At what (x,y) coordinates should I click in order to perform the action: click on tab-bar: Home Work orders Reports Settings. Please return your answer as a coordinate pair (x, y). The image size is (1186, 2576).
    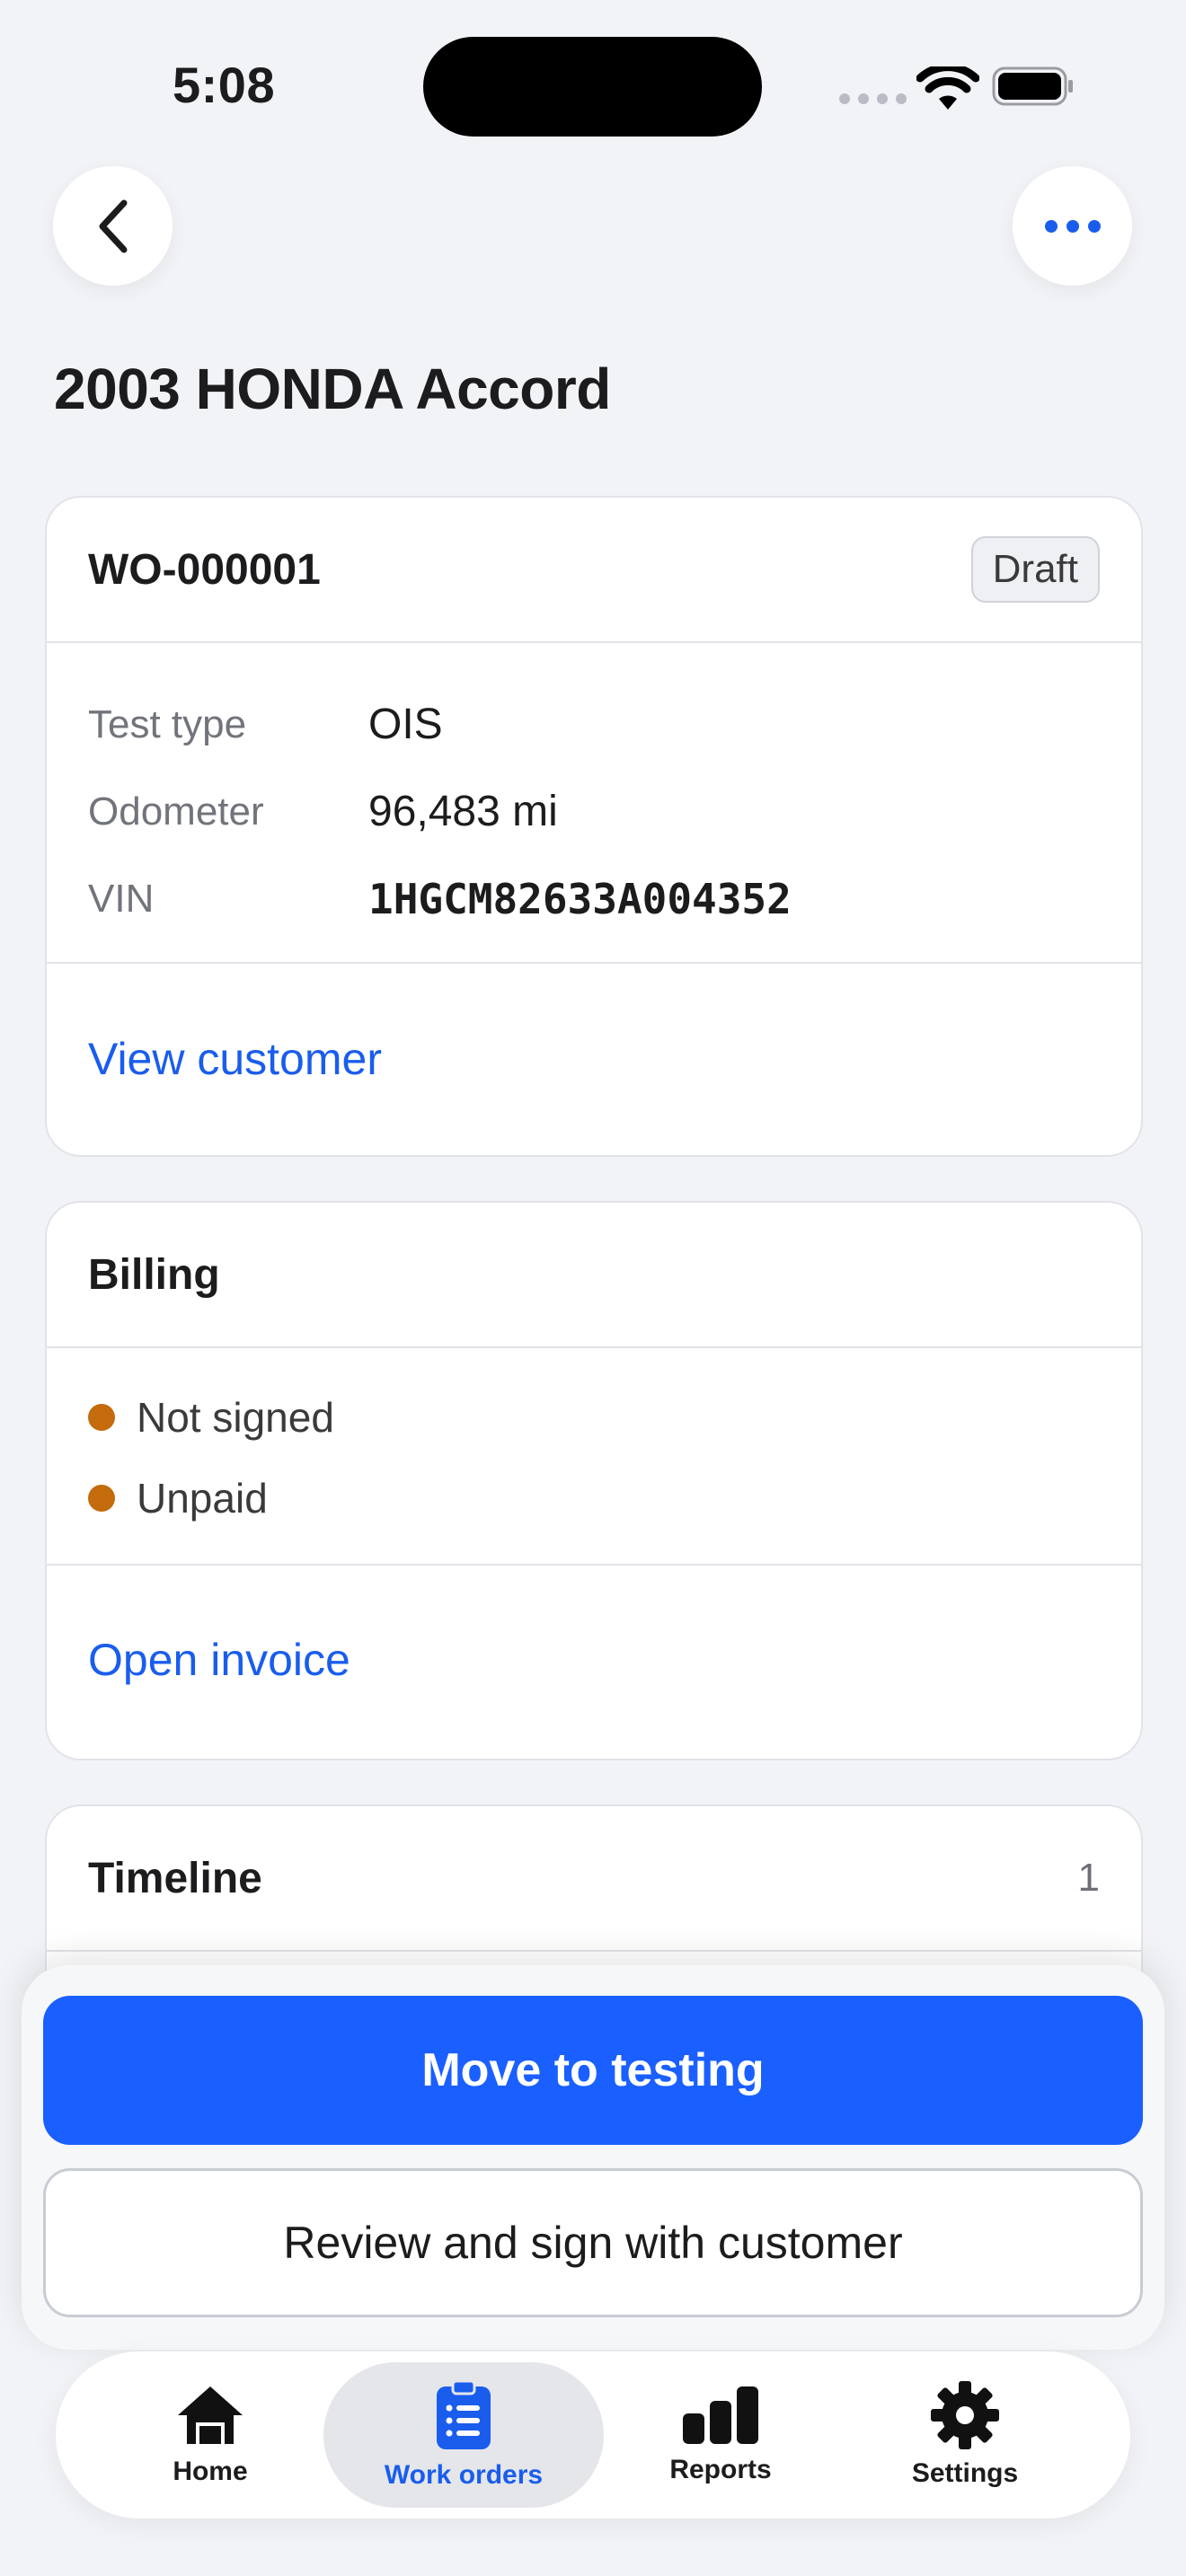
    Looking at the image, I should click on (593, 2435).